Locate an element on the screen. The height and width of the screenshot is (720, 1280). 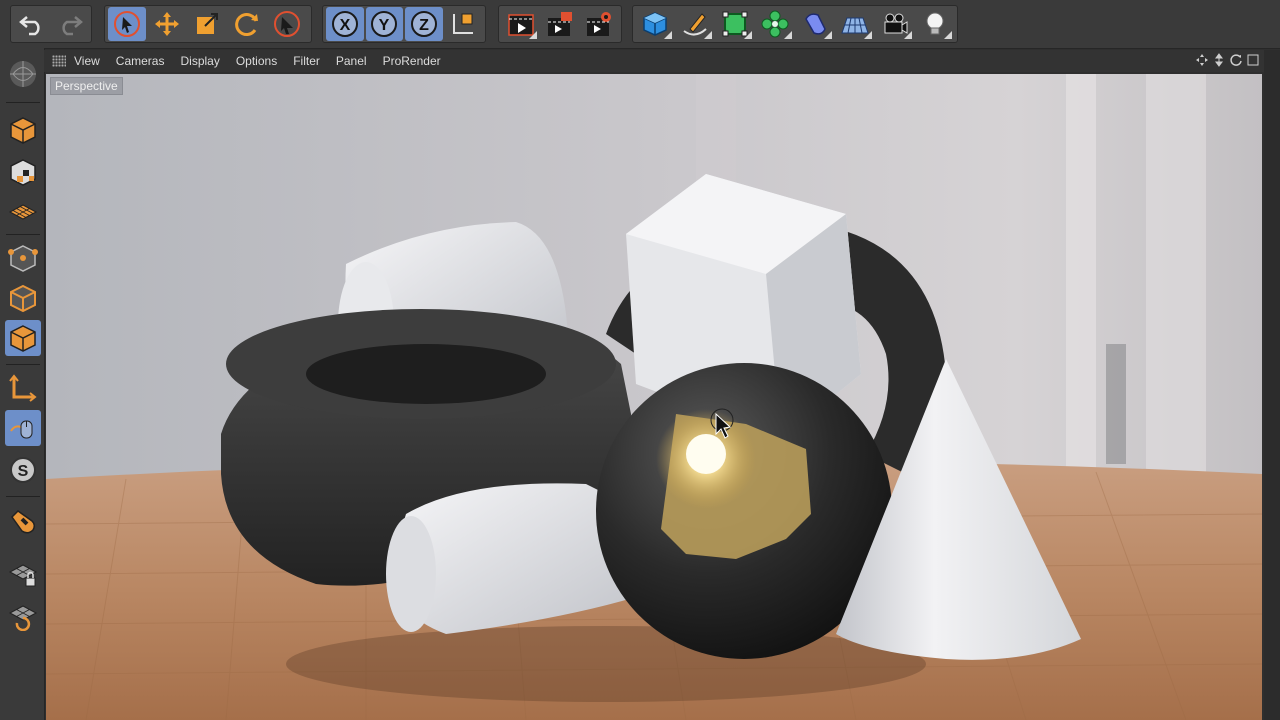
pen-button is located at coordinates (695, 24).